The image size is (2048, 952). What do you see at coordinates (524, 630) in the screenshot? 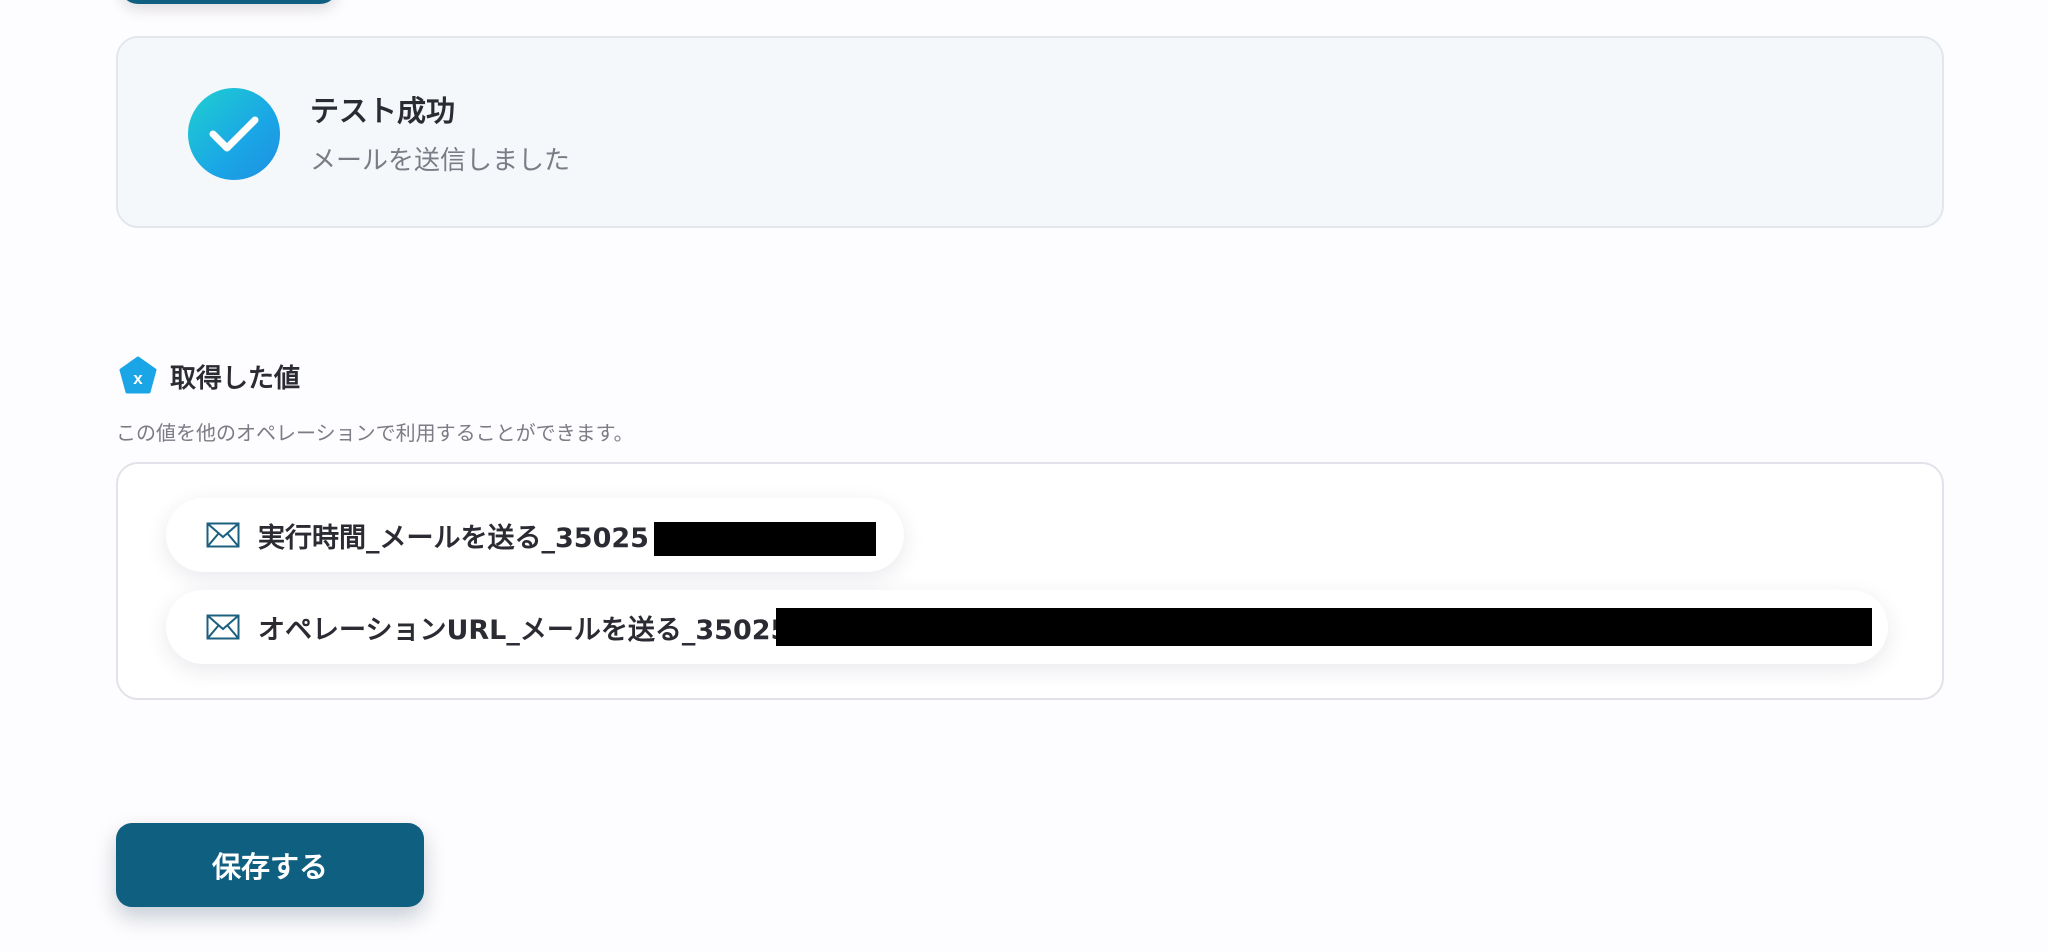
I see `value-chip-label: オペレーションURL_メールを送る_35025` at bounding box center [524, 630].